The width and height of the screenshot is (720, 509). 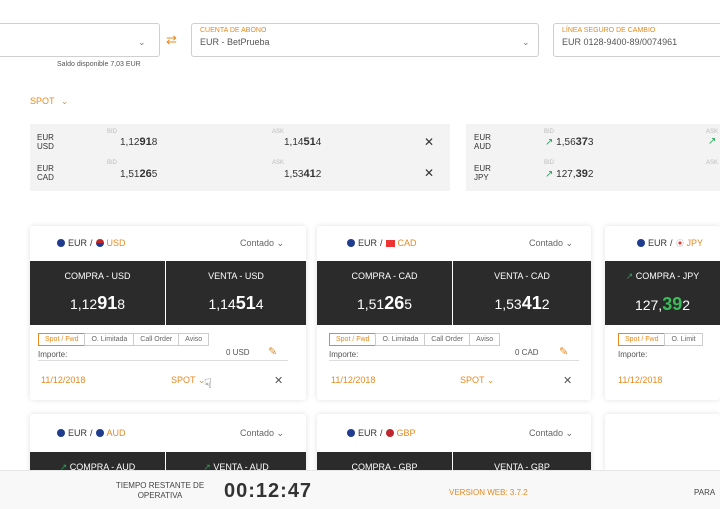 What do you see at coordinates (365, 40) in the screenshot?
I see `credit-account-select: CUENTA DE ABONO EUR - BetPrueba ⌄` at bounding box center [365, 40].